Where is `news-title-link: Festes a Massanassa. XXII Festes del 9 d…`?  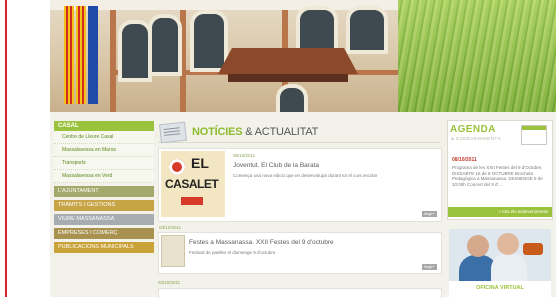
news-title-link: Festes a Massanassa. XXII Festes del 9 d… is located at coordinates (261, 242).